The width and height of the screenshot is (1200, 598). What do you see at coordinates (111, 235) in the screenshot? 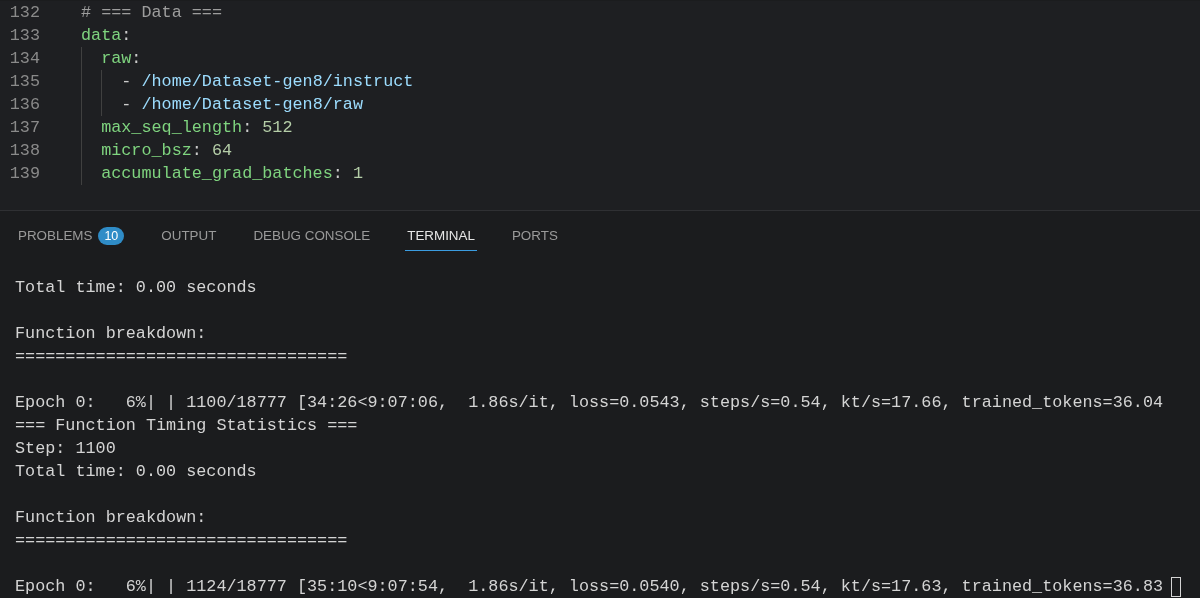
I see `count-badge: 10` at bounding box center [111, 235].